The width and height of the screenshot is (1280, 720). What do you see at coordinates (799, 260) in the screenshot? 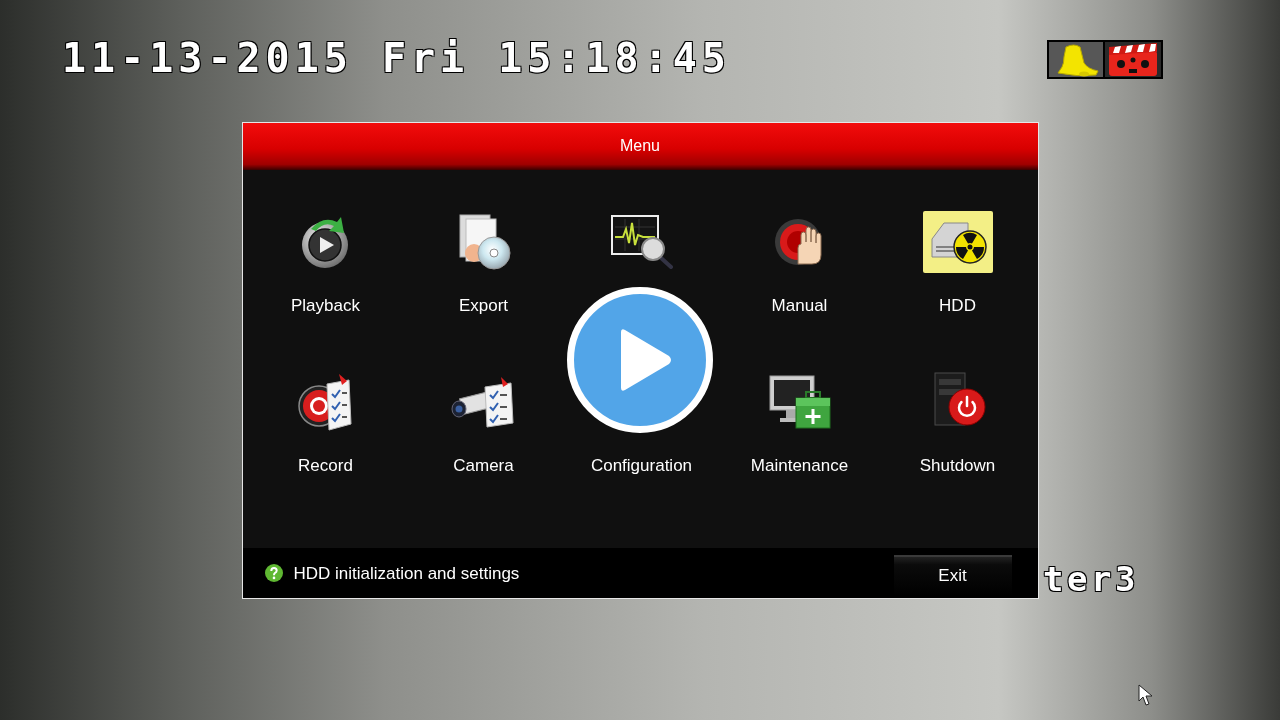
I see `menu-item: Manual` at bounding box center [799, 260].